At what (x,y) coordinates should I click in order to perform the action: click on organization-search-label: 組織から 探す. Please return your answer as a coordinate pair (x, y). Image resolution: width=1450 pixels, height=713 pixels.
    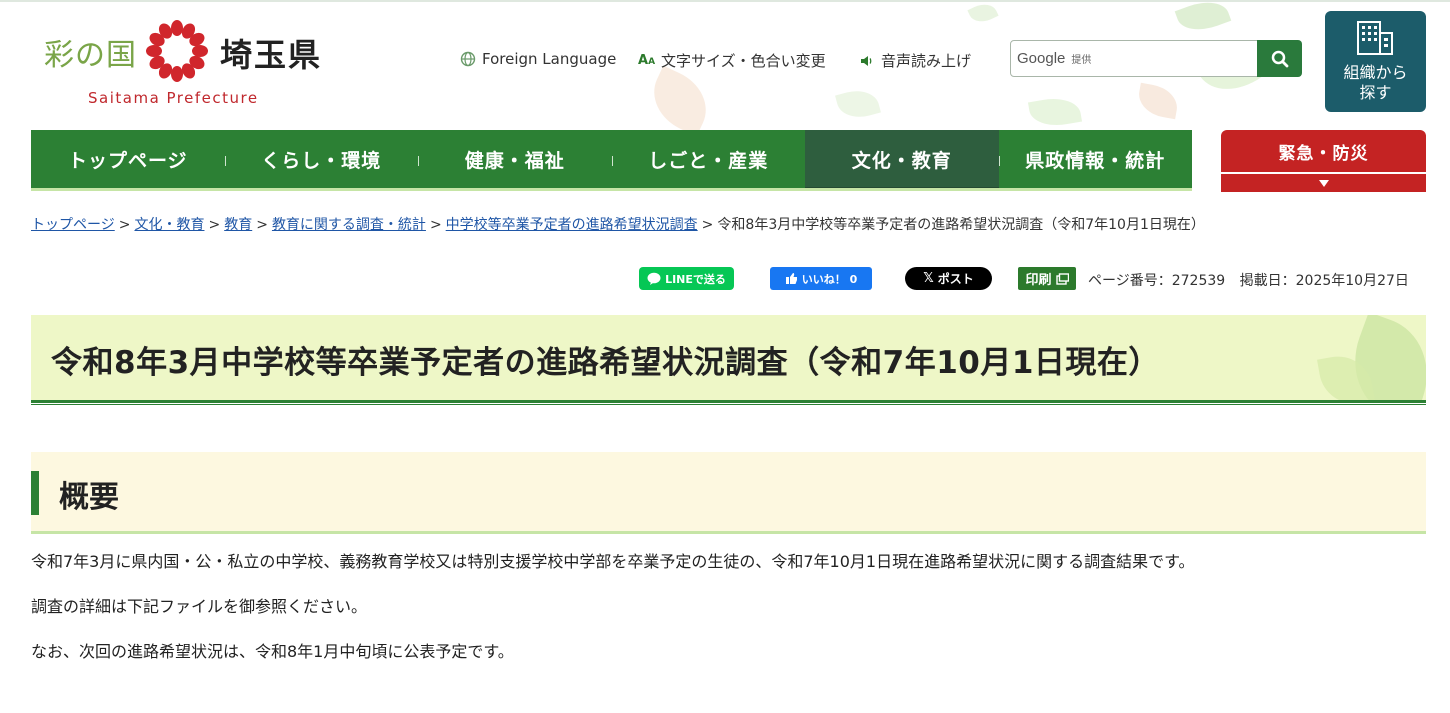
    Looking at the image, I should click on (1375, 83).